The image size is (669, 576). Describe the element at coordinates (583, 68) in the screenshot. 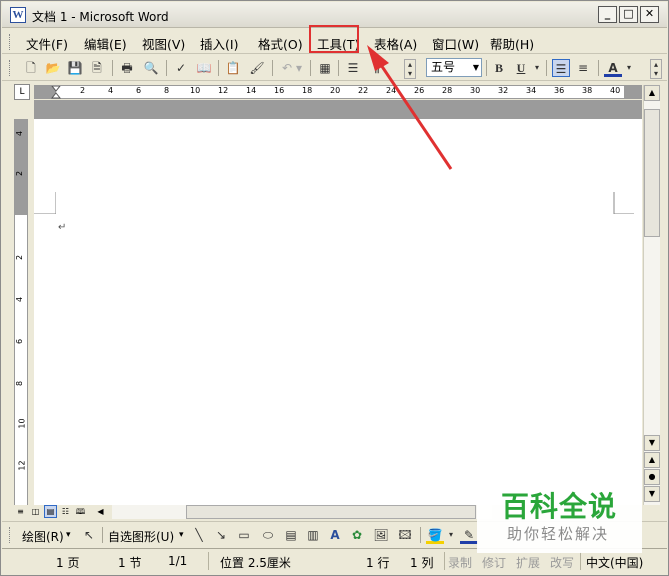

I see `align-center-icon: ≡` at that location.